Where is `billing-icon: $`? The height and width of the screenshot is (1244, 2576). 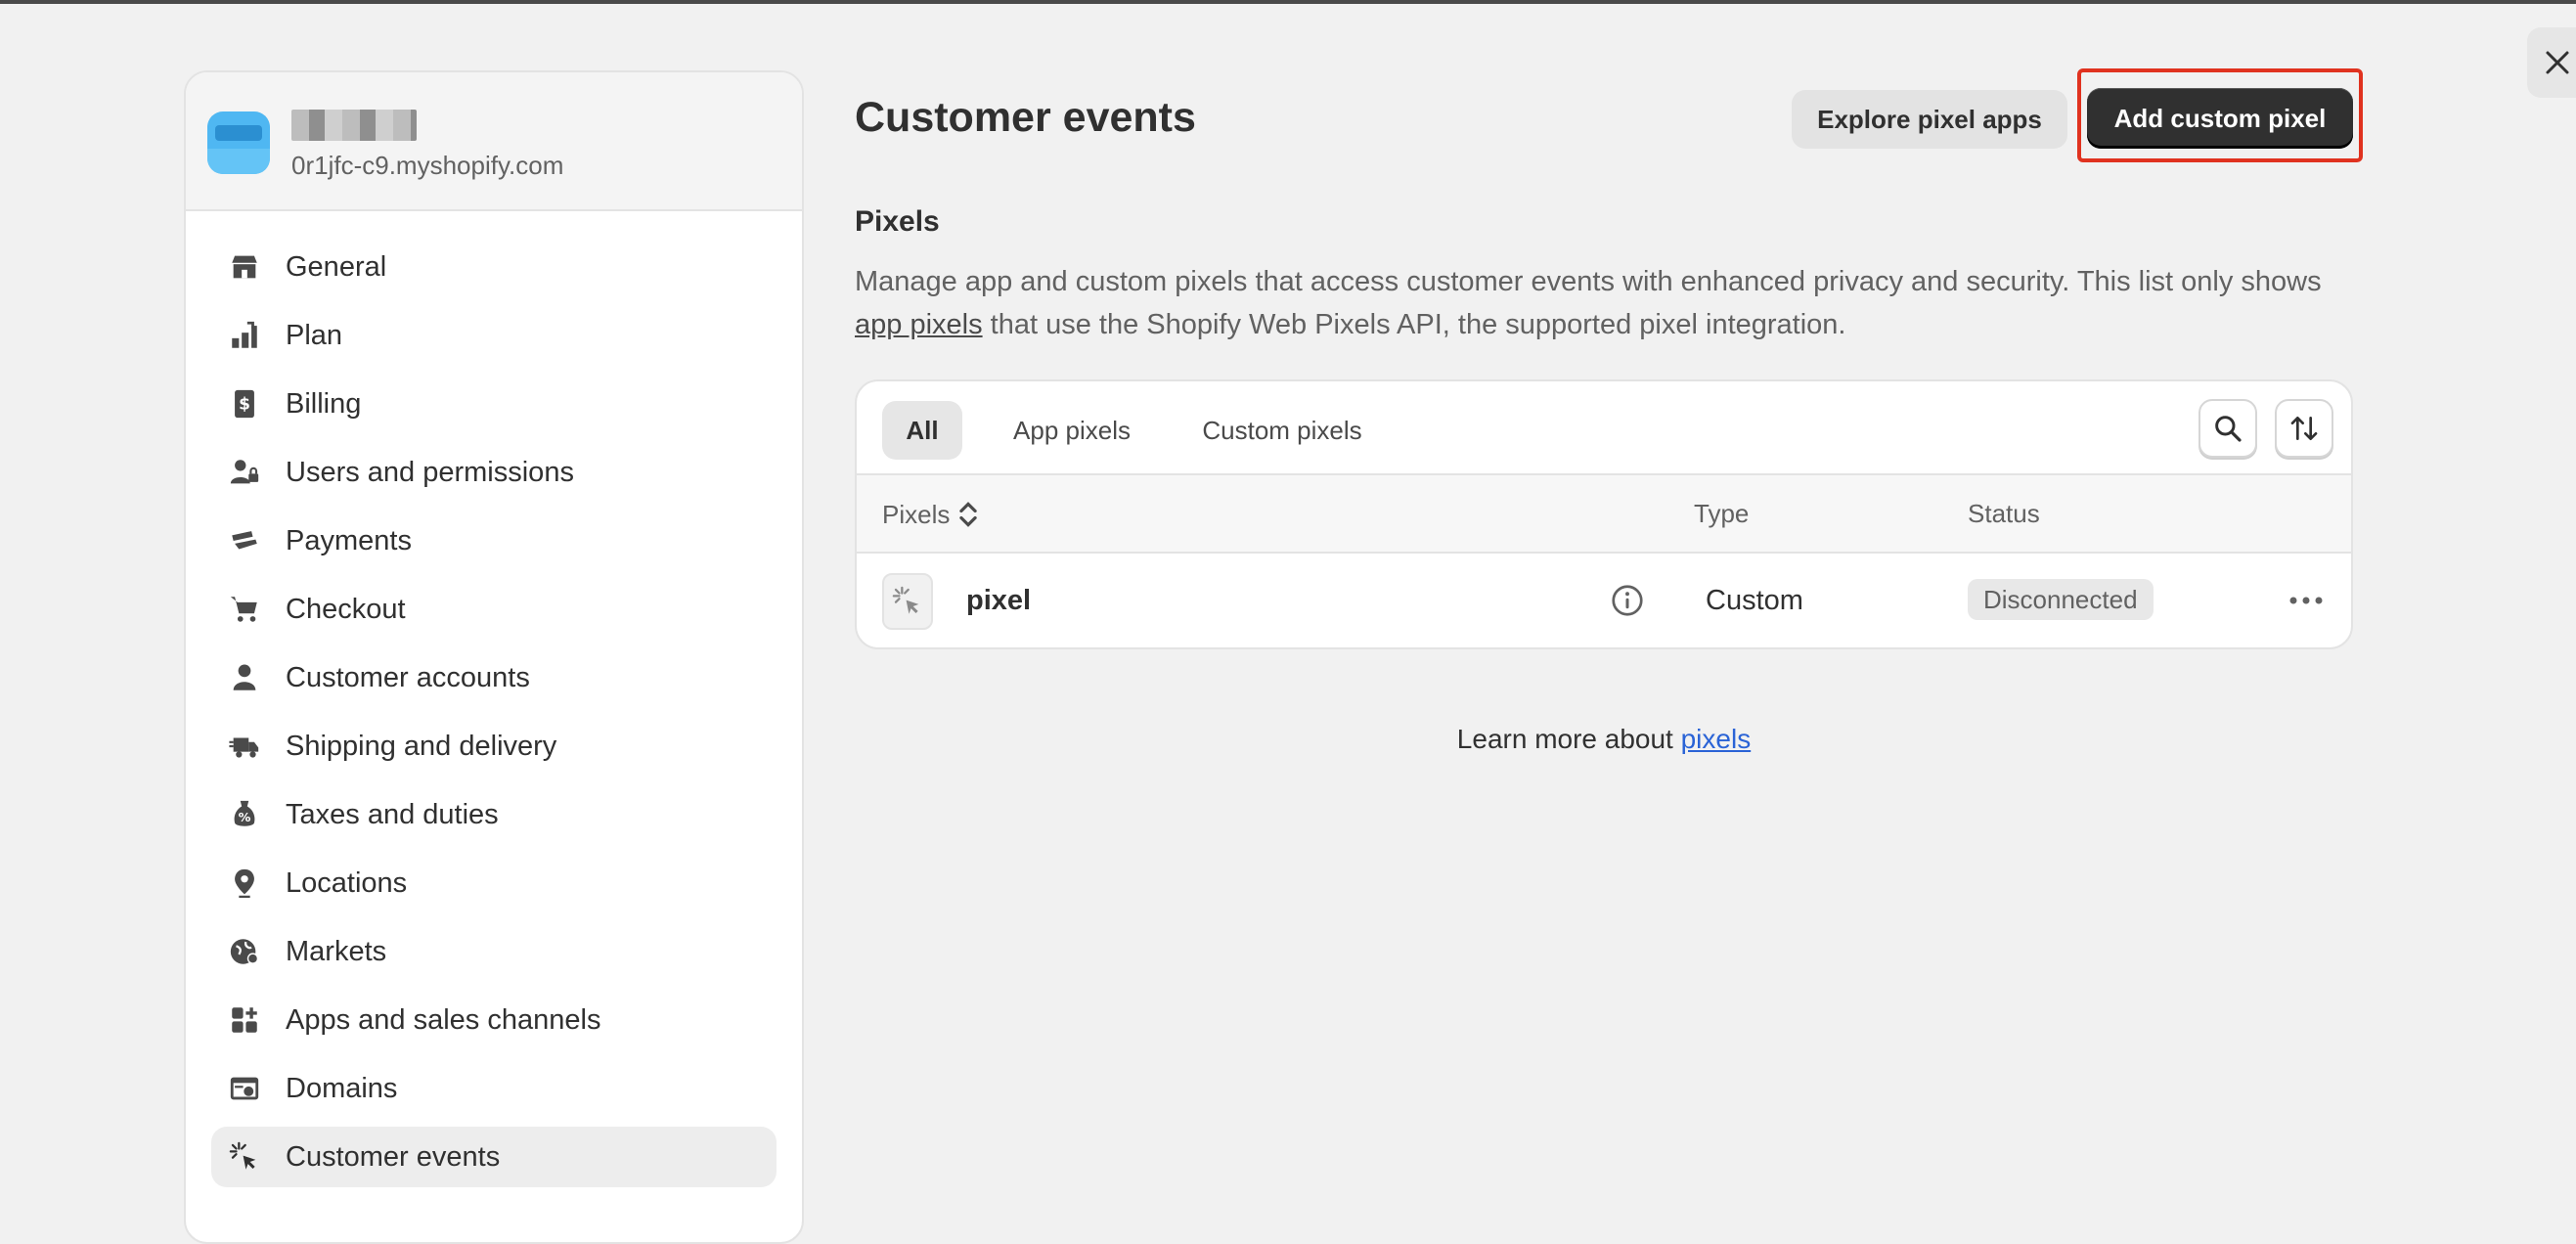
billing-icon: $ is located at coordinates (244, 403).